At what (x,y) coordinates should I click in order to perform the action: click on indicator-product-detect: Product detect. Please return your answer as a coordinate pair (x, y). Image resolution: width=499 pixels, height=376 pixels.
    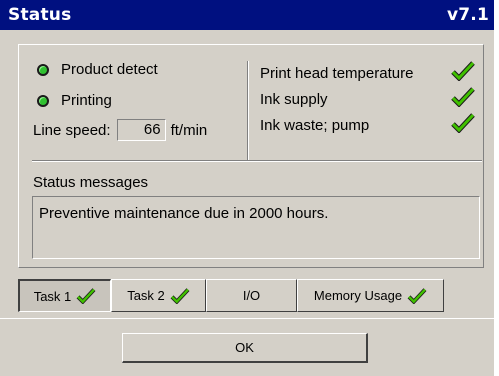
    Looking at the image, I should click on (97, 69).